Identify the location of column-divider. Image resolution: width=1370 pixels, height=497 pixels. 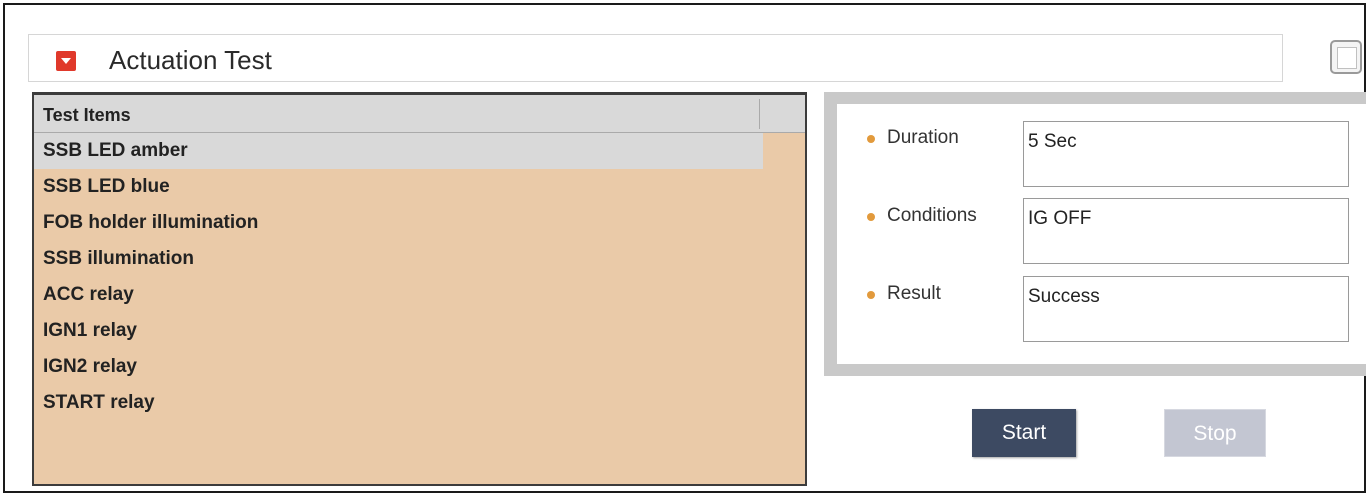
(759, 114).